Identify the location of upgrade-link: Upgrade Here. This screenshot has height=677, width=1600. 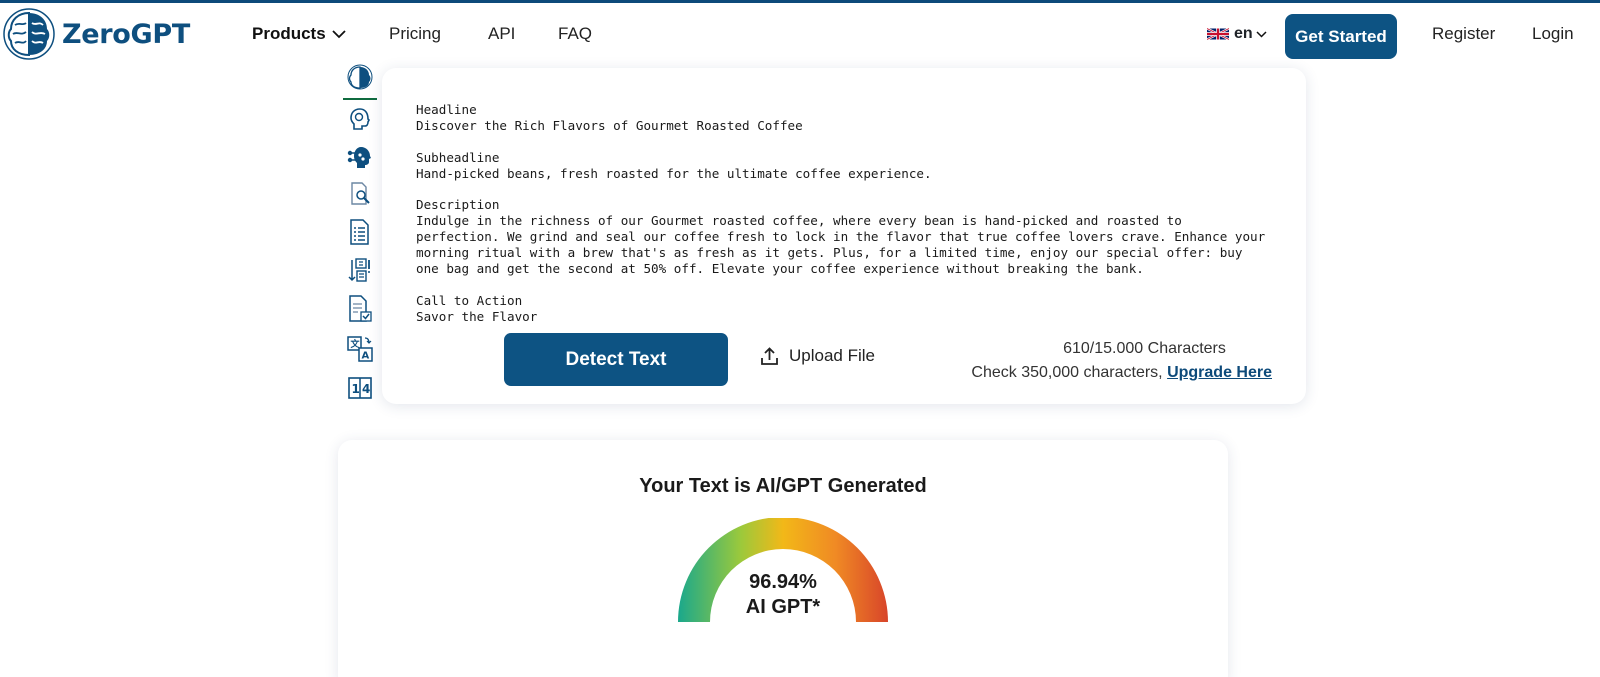
(1219, 372).